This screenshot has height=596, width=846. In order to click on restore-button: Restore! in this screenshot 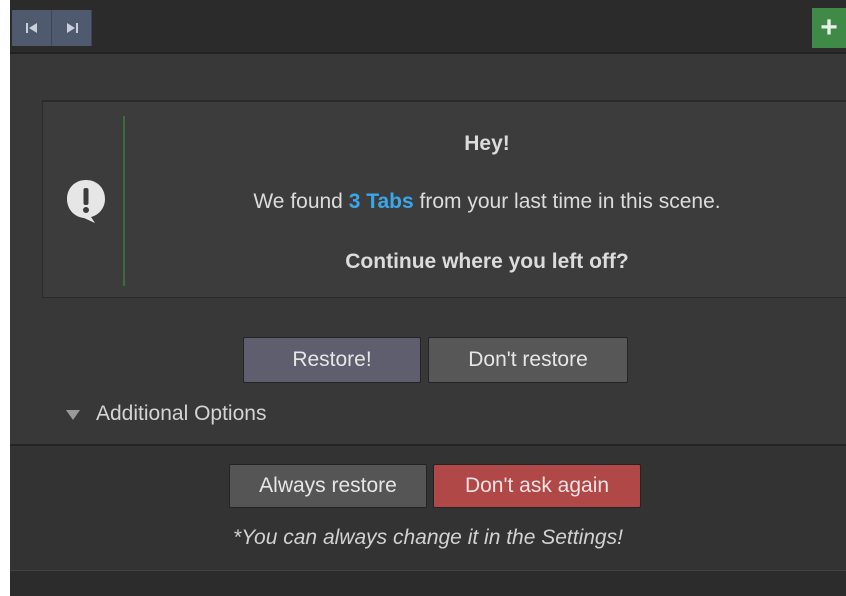, I will do `click(332, 360)`.